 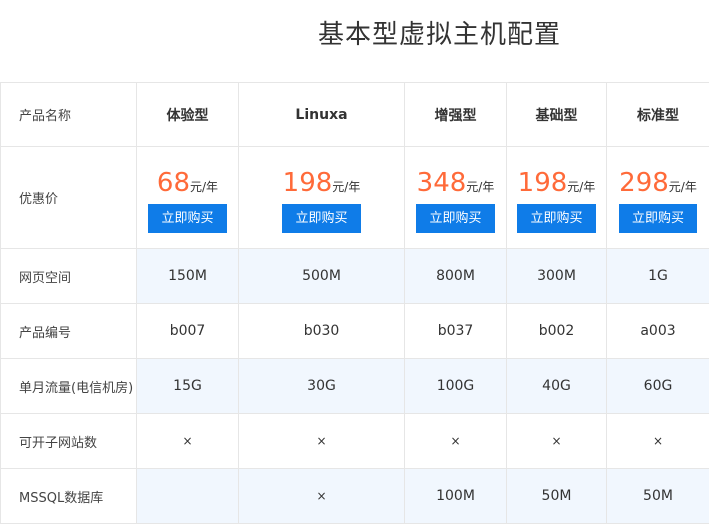 I want to click on table-cell: b007, so click(x=188, y=331).